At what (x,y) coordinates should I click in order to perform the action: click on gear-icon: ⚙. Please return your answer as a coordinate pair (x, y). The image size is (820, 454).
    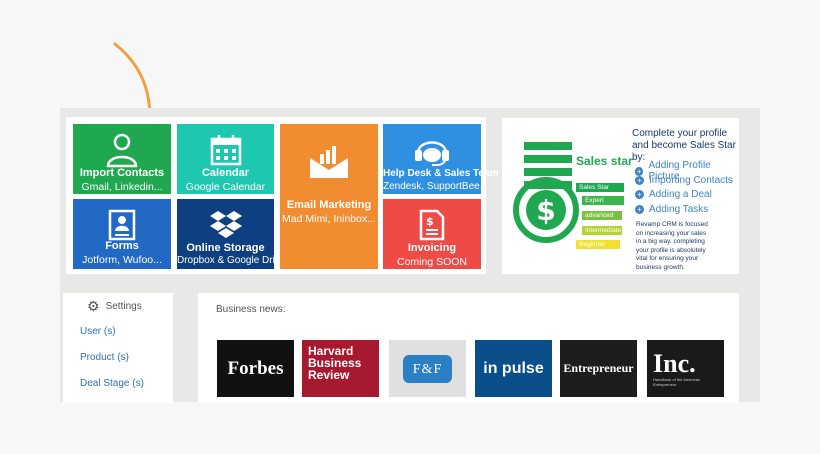
    Looking at the image, I should click on (93, 306).